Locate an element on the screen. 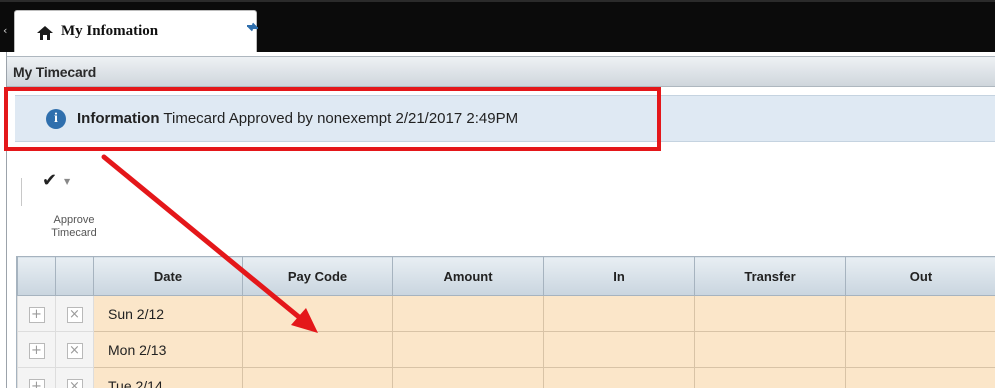  column-header-out: Out is located at coordinates (920, 276).